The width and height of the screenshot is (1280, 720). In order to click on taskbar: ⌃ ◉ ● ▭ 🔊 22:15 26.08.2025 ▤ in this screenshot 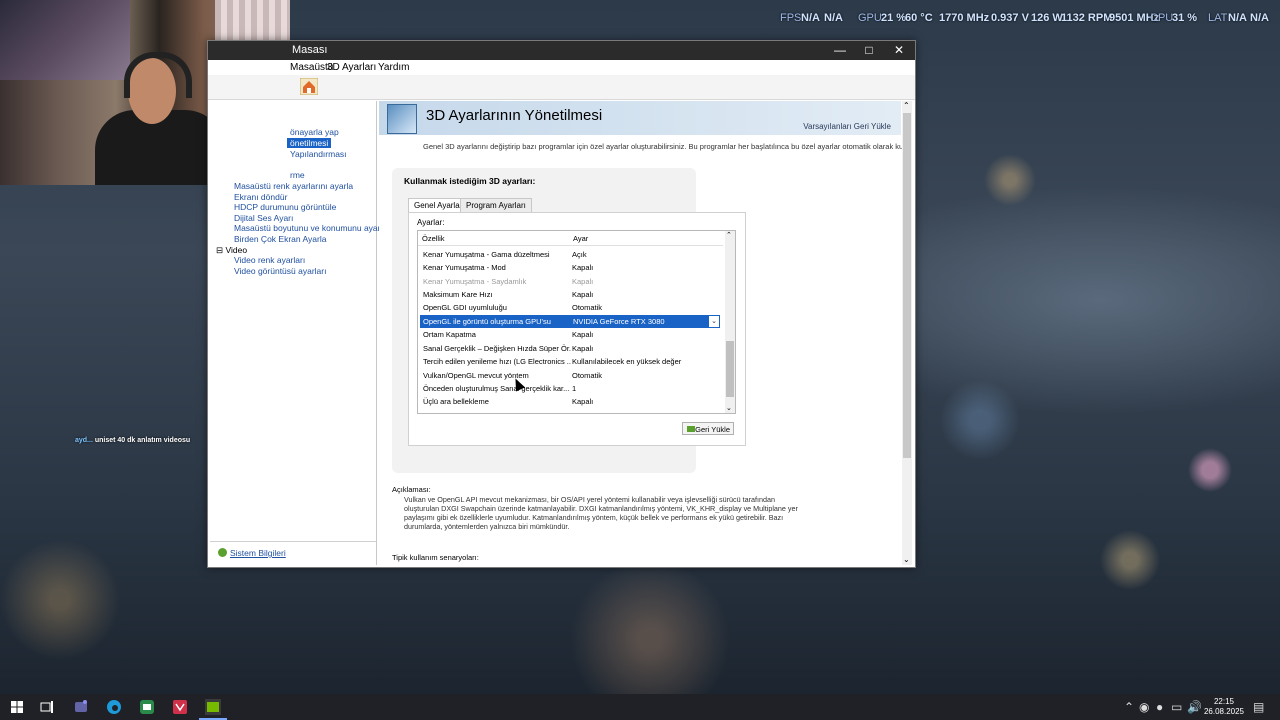, I will do `click(640, 707)`.